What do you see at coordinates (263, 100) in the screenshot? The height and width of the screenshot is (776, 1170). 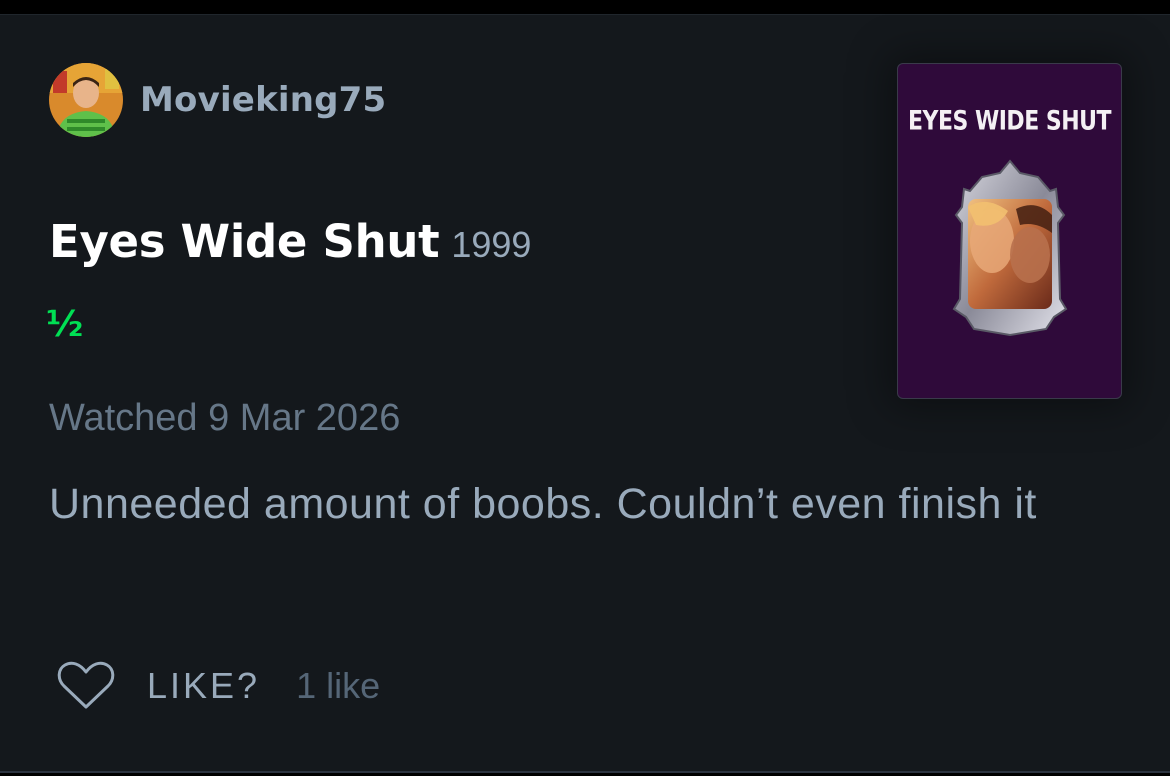 I see `username: Movieking75` at bounding box center [263, 100].